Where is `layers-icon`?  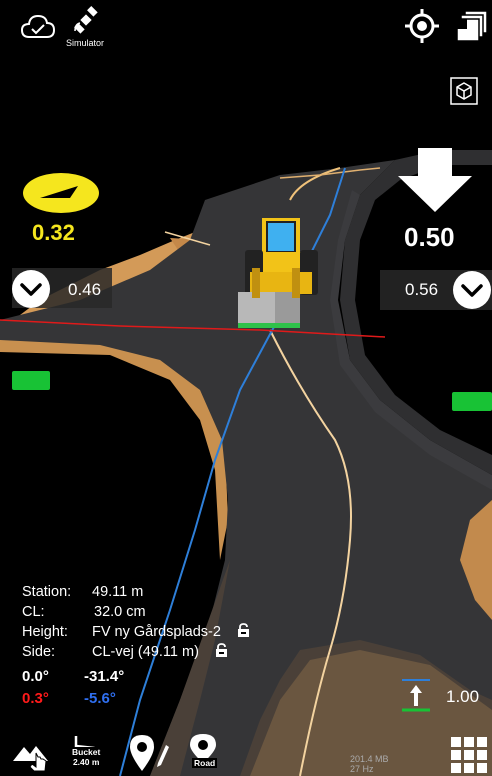 layers-icon is located at coordinates (472, 27).